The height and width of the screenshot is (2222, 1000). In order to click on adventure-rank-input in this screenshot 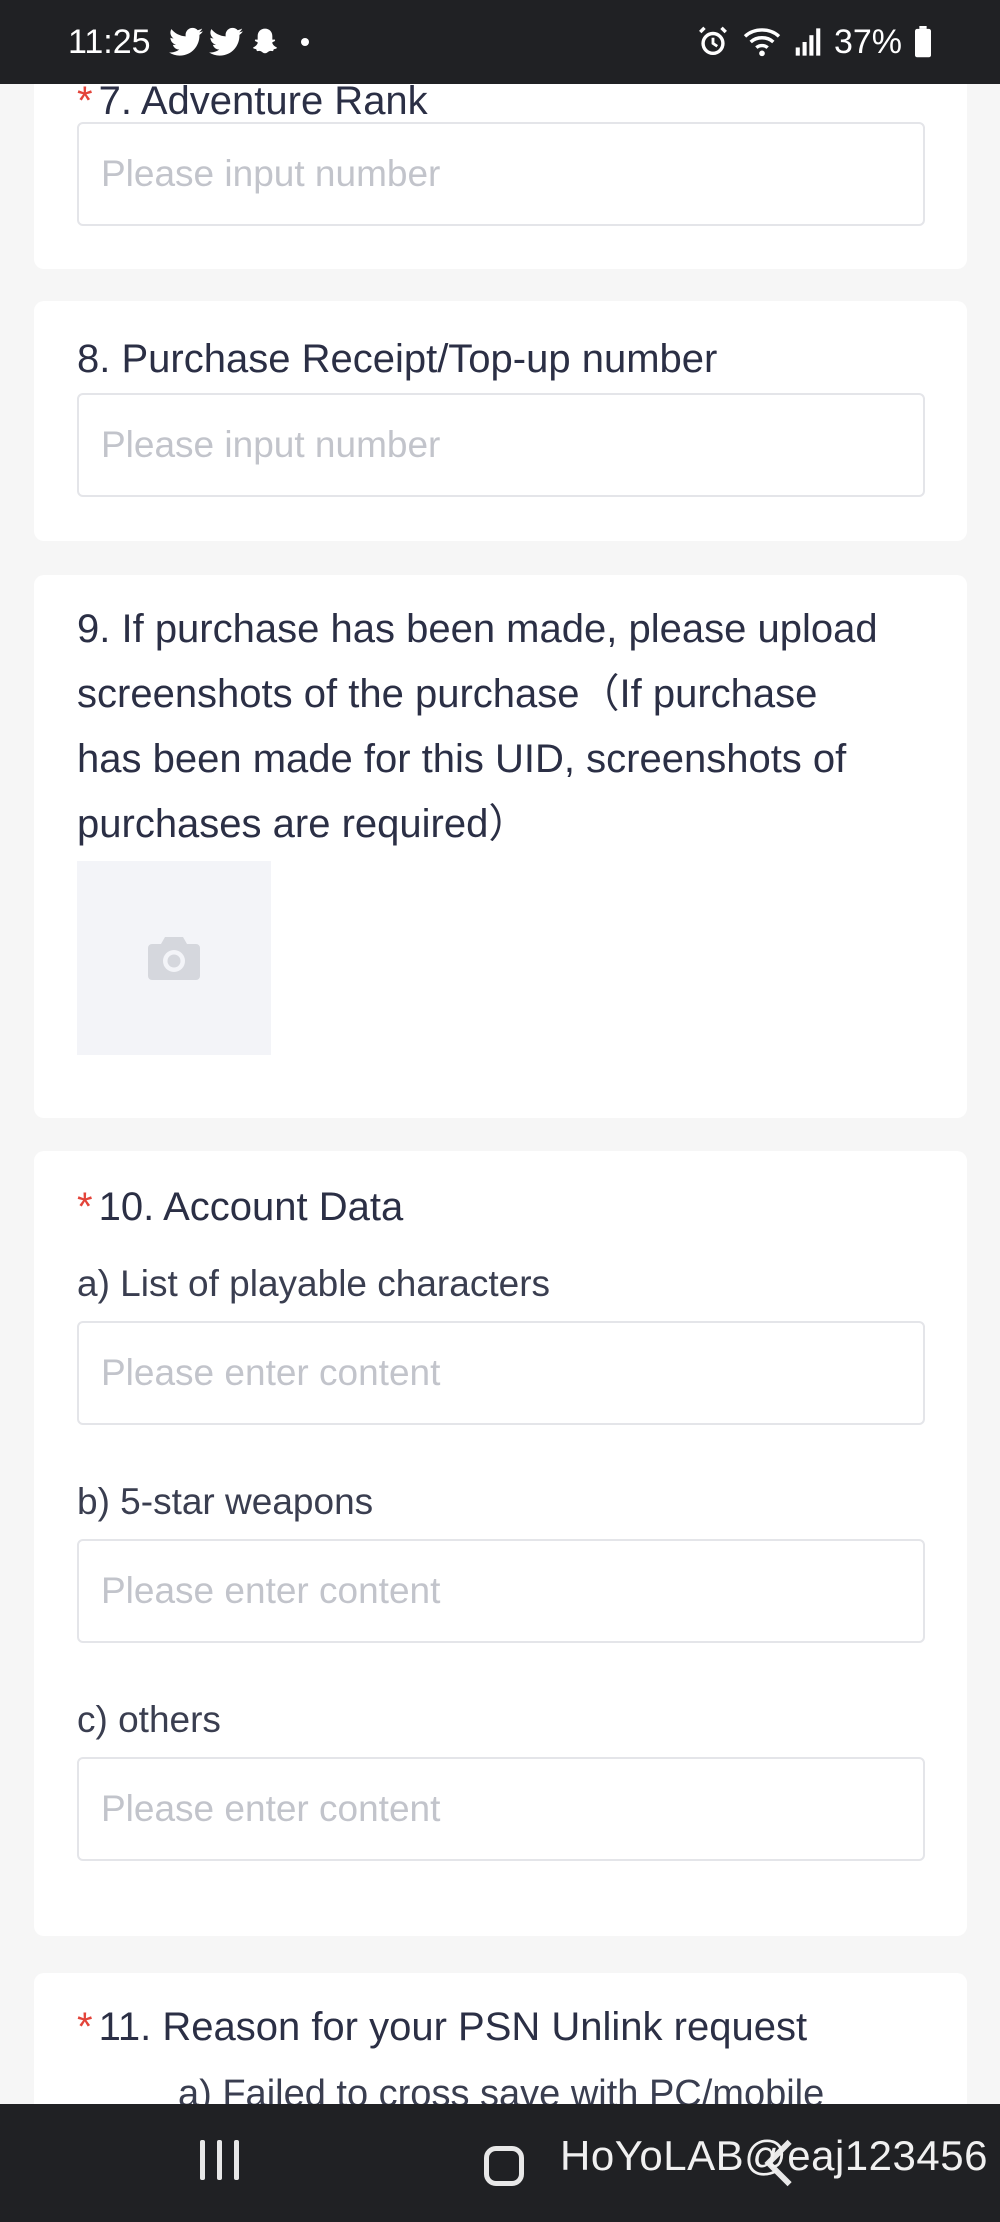, I will do `click(501, 174)`.